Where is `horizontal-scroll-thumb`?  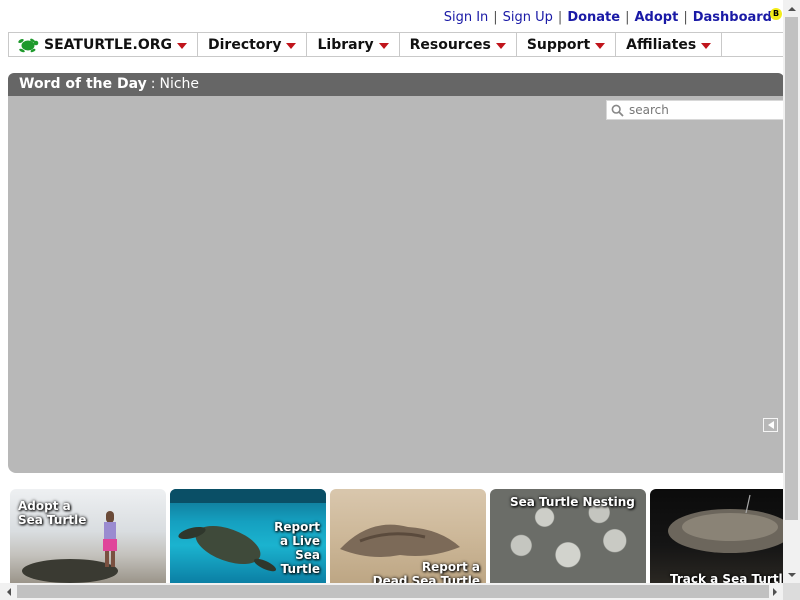 horizontal-scroll-thumb is located at coordinates (393, 591).